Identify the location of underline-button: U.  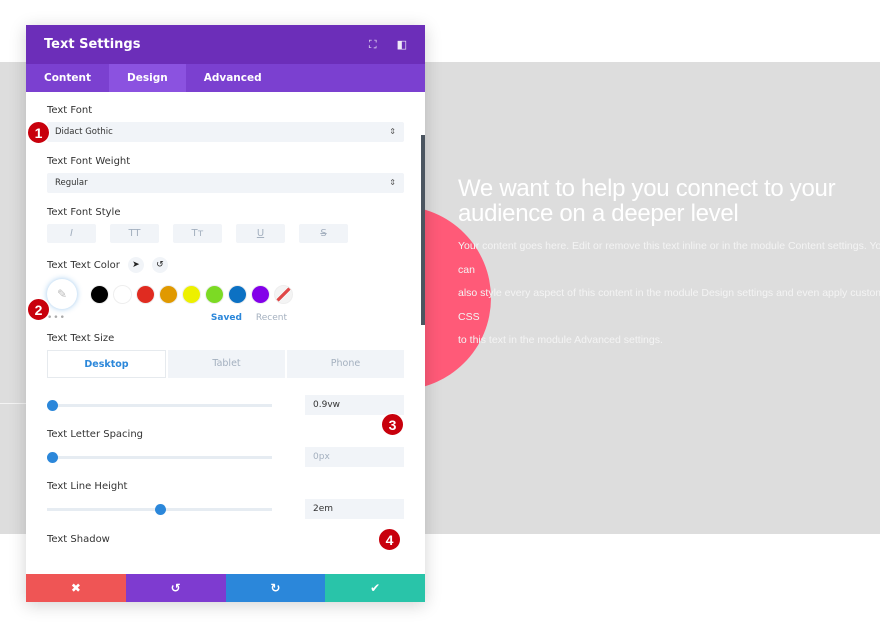
(260, 233).